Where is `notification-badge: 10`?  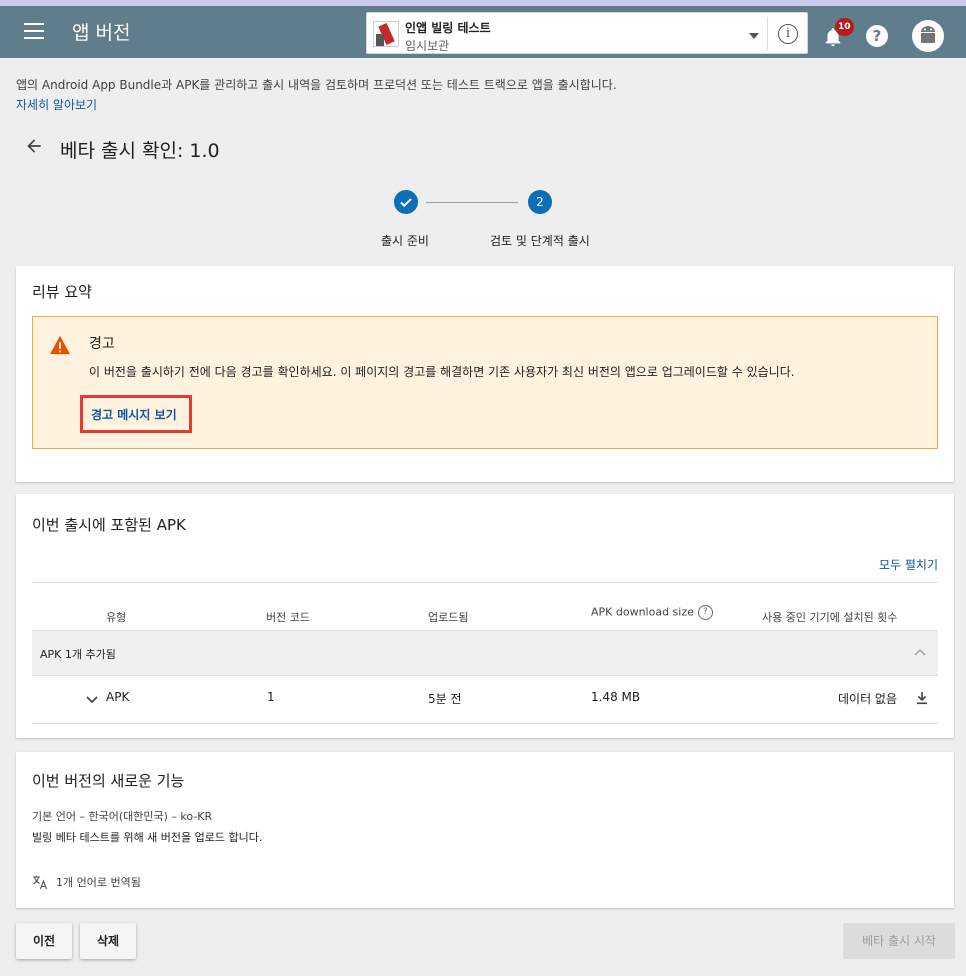 notification-badge: 10 is located at coordinates (844, 27).